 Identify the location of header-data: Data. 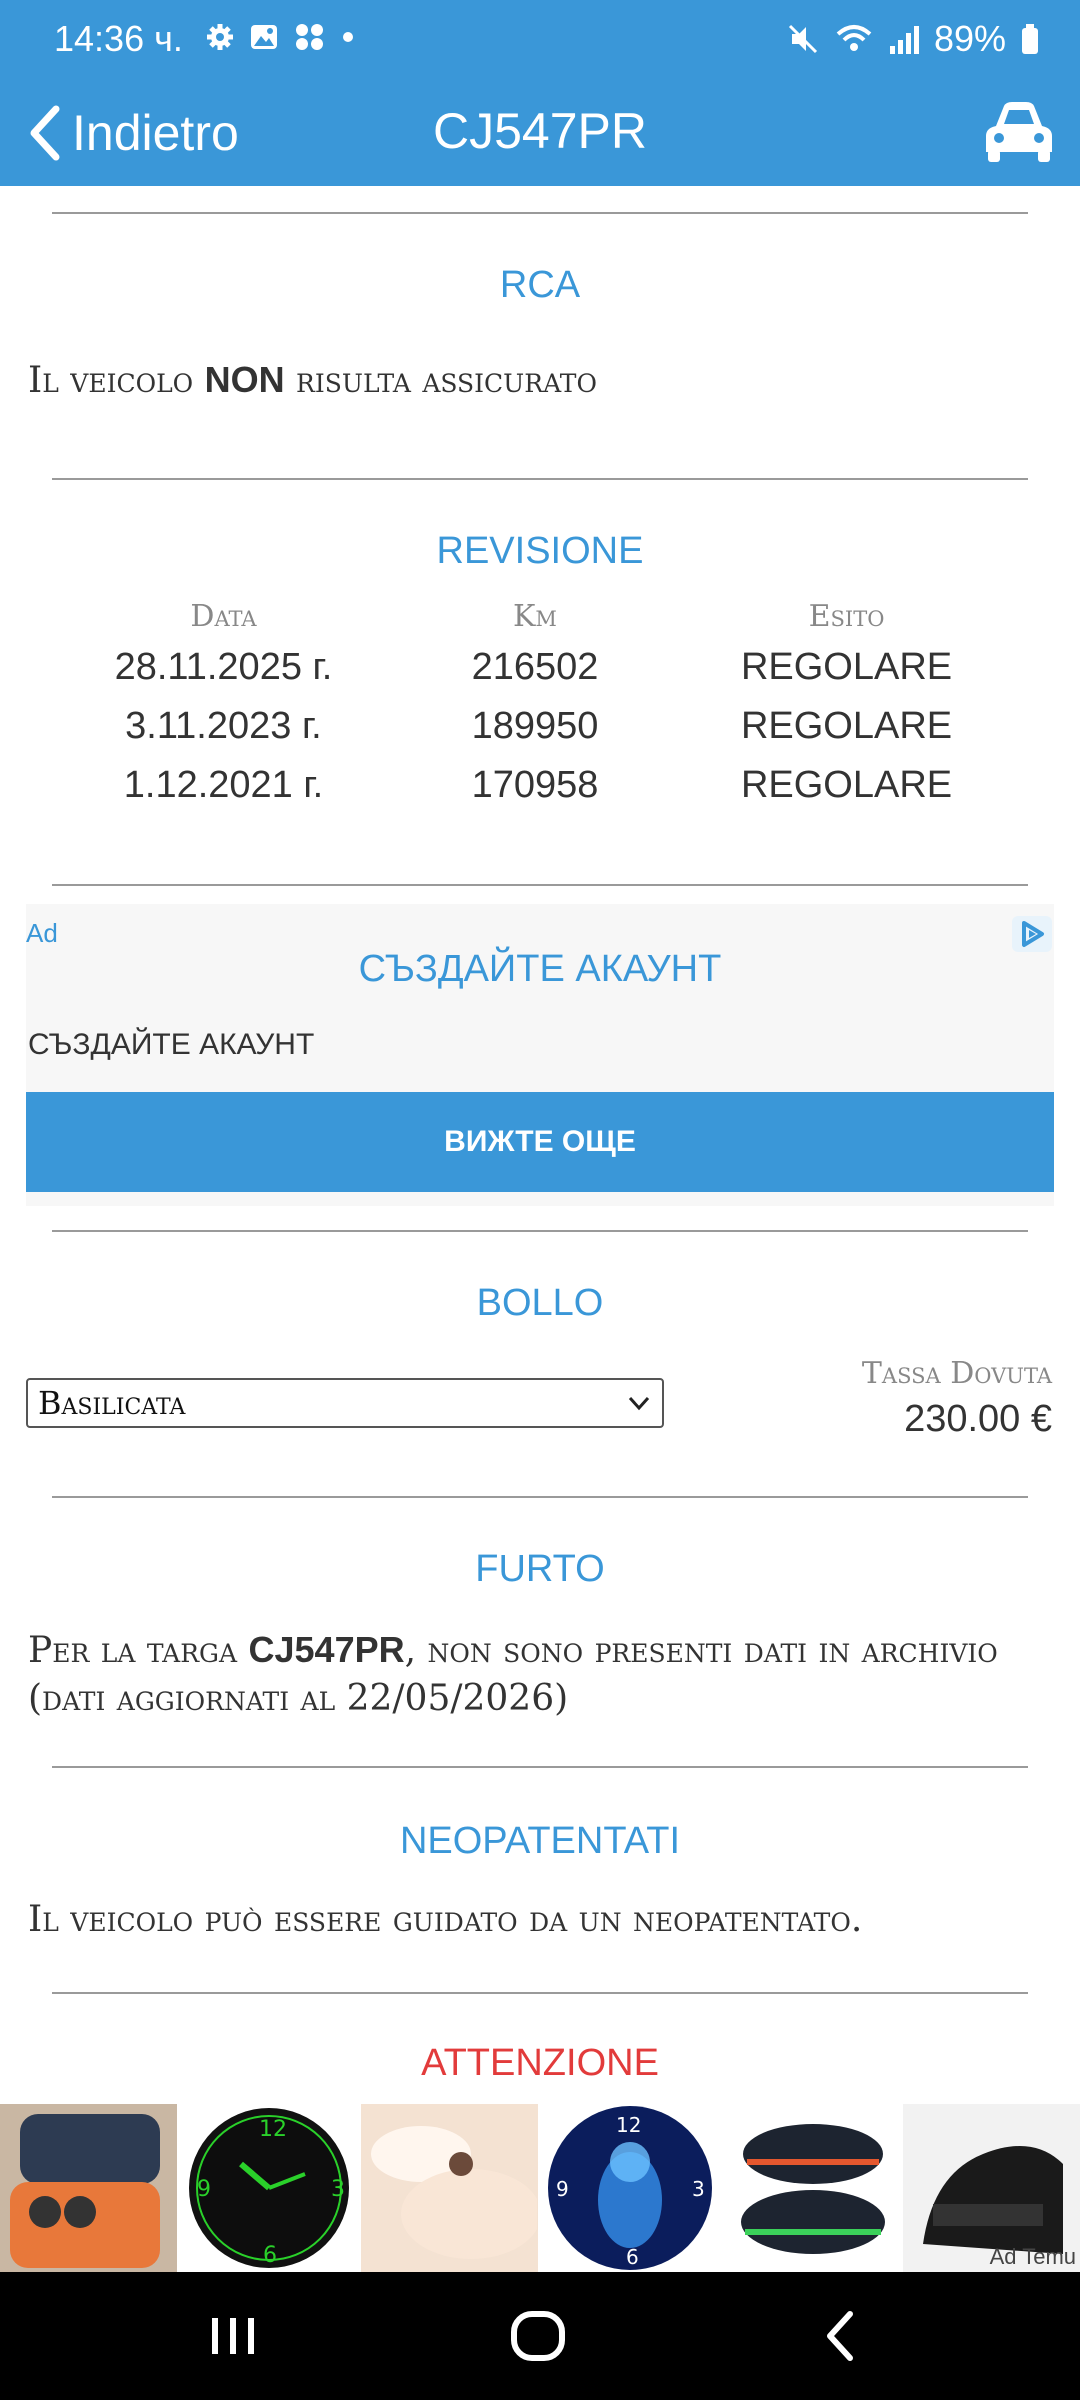
(223, 616).